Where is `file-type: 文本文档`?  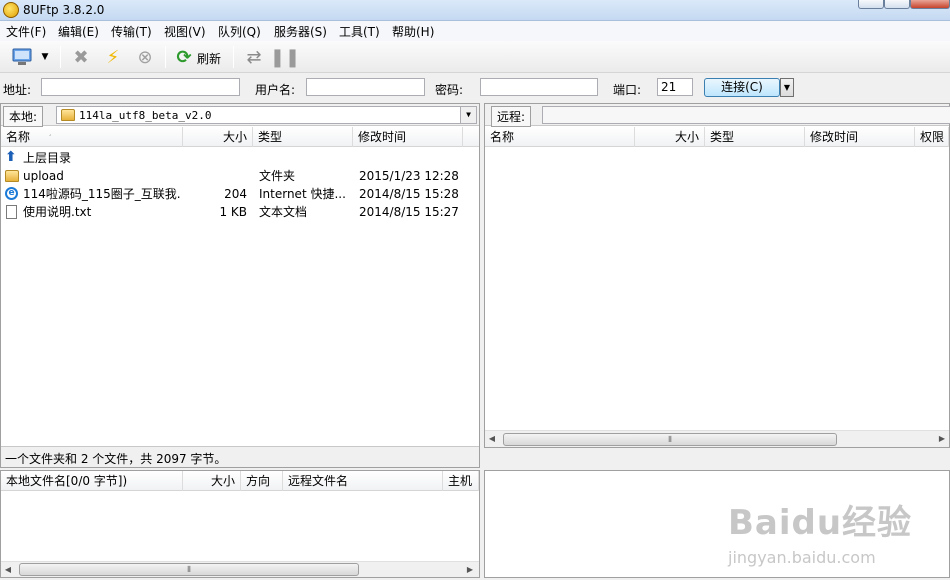 file-type: 文本文档 is located at coordinates (283, 212).